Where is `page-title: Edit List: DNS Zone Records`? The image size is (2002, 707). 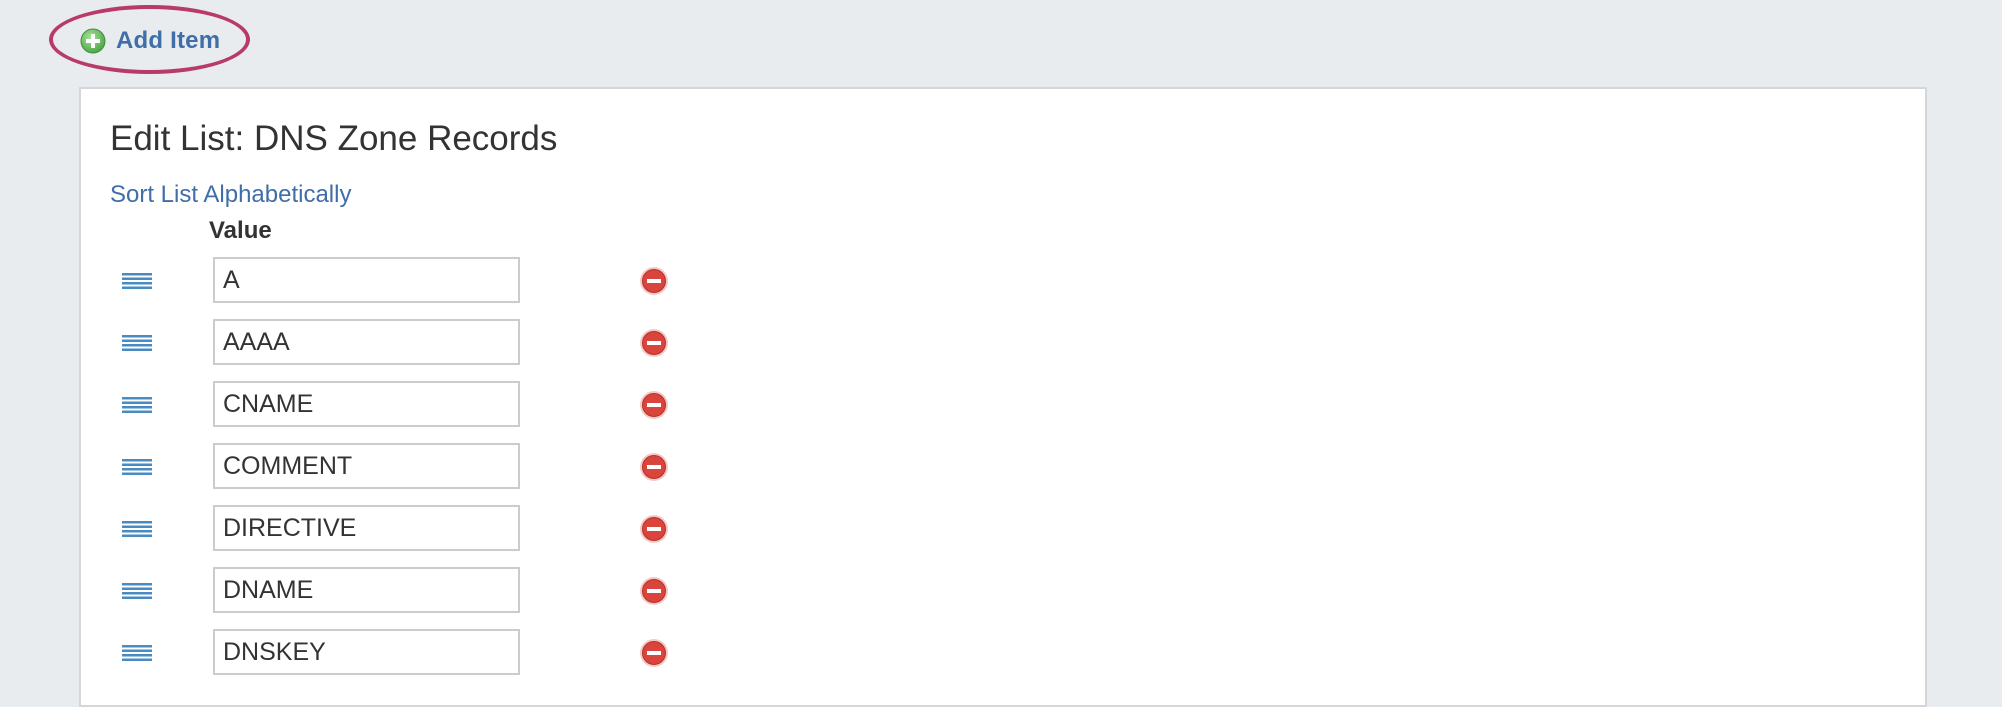
page-title: Edit List: DNS Zone Records is located at coordinates (334, 138).